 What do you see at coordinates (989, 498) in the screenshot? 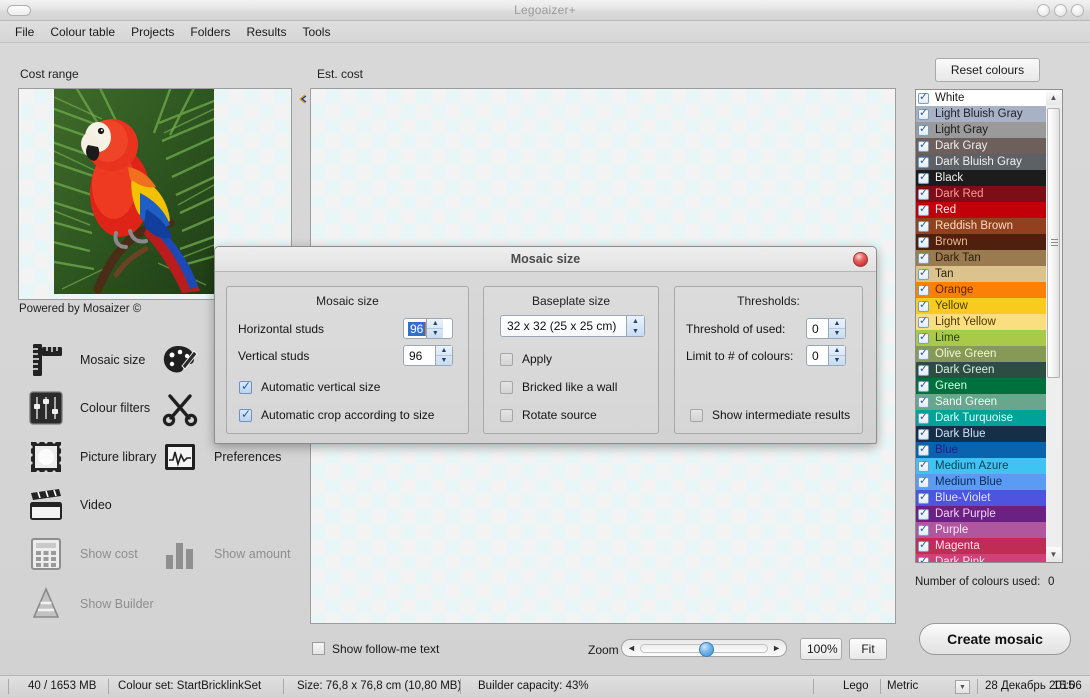
I see `colour-row: Blue-Violet` at bounding box center [989, 498].